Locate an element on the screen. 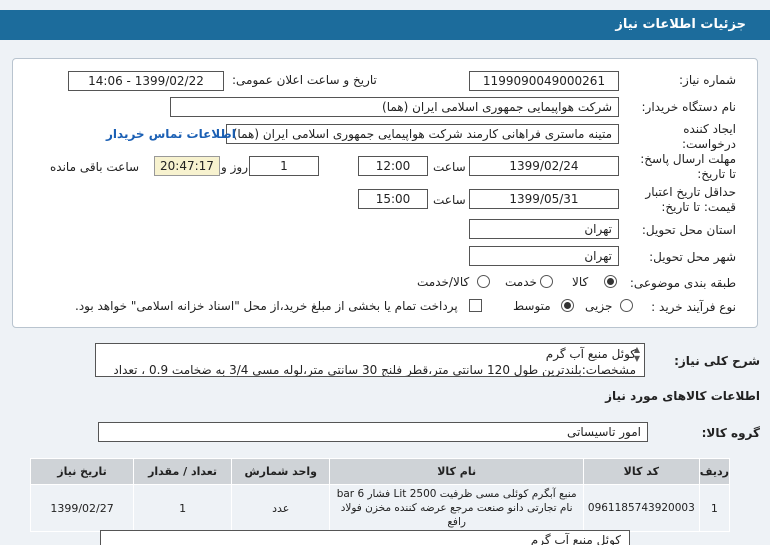 This screenshot has height=545, width=770. need-number-field: 1199090049000261 is located at coordinates (544, 81).